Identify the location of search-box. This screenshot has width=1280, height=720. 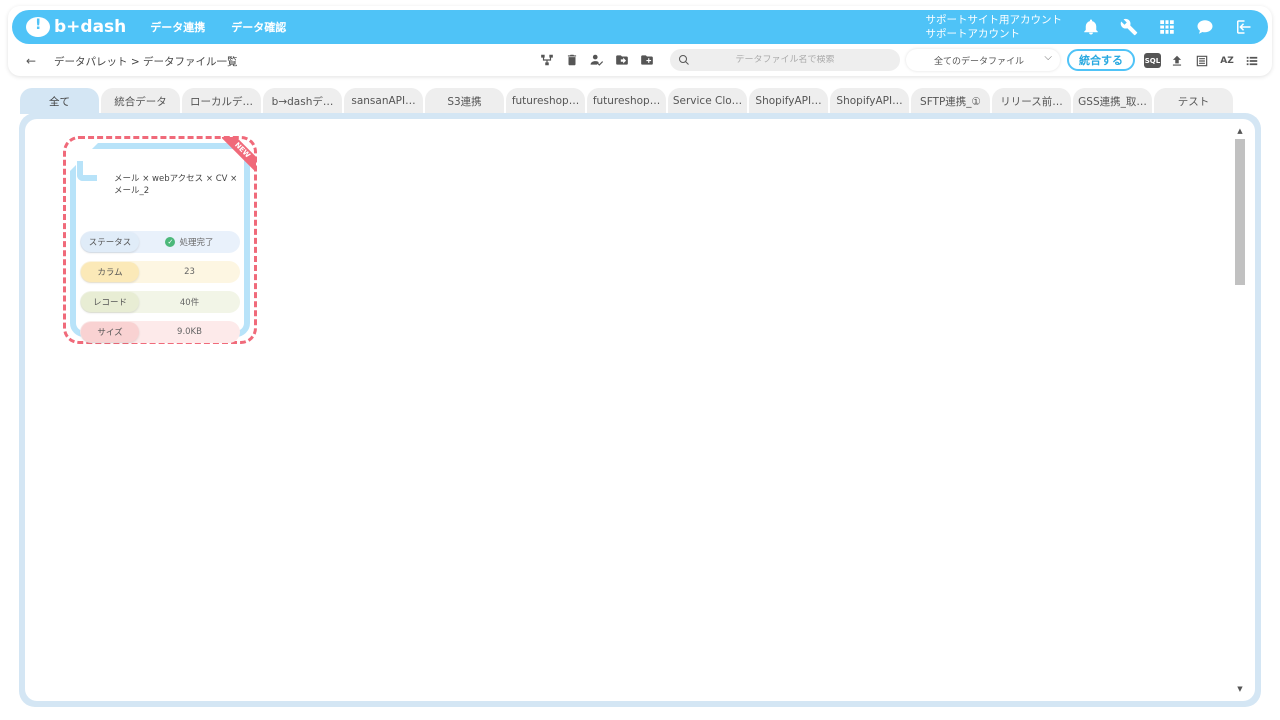
(785, 60).